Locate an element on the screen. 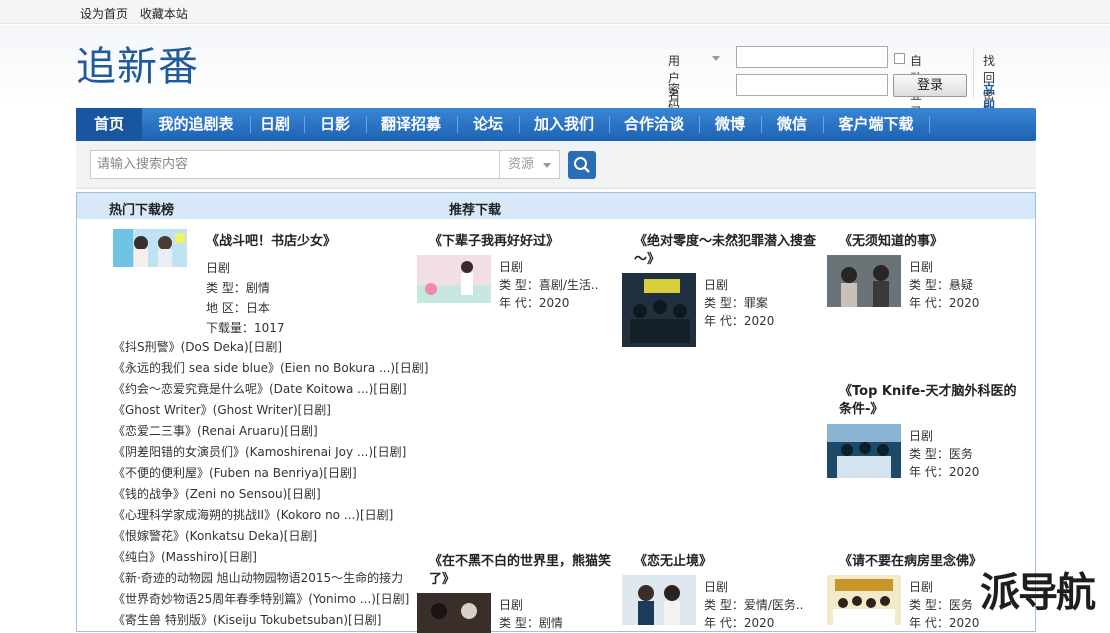  nav-item-cooperation: 合作洽谈 is located at coordinates (654, 124).